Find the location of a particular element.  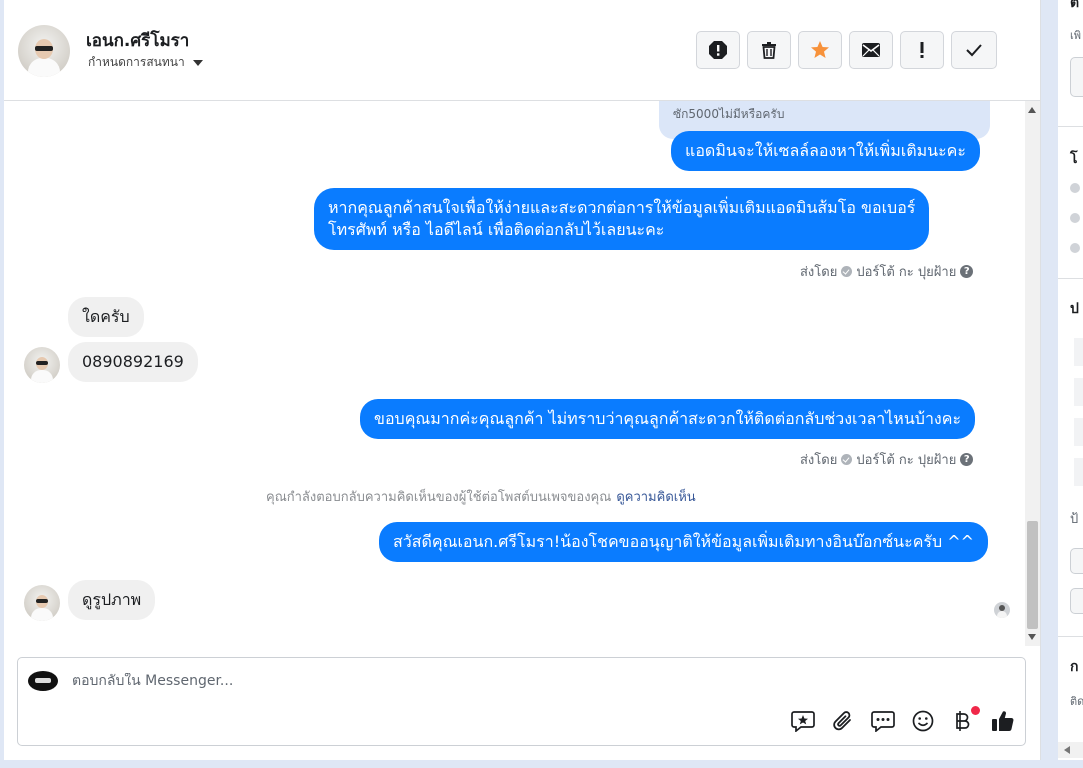

emoji-icon is located at coordinates (923, 721).